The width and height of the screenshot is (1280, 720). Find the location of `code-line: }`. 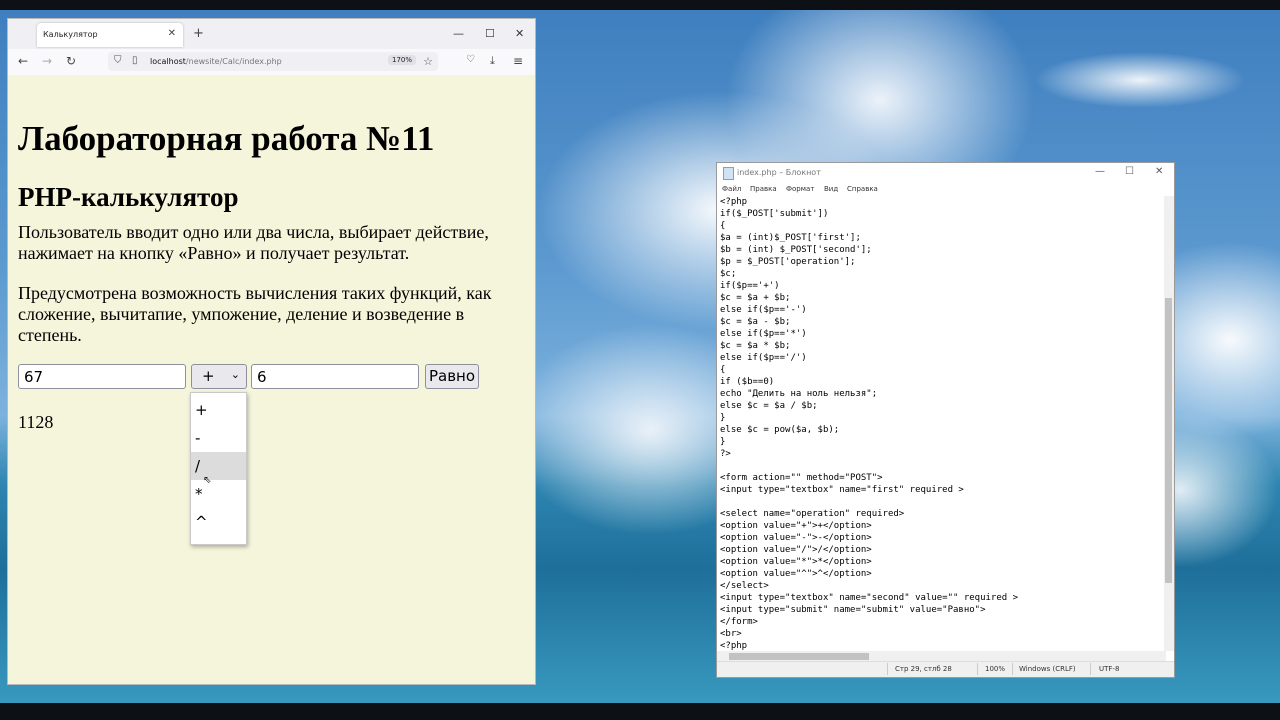

code-line: } is located at coordinates (723, 418).